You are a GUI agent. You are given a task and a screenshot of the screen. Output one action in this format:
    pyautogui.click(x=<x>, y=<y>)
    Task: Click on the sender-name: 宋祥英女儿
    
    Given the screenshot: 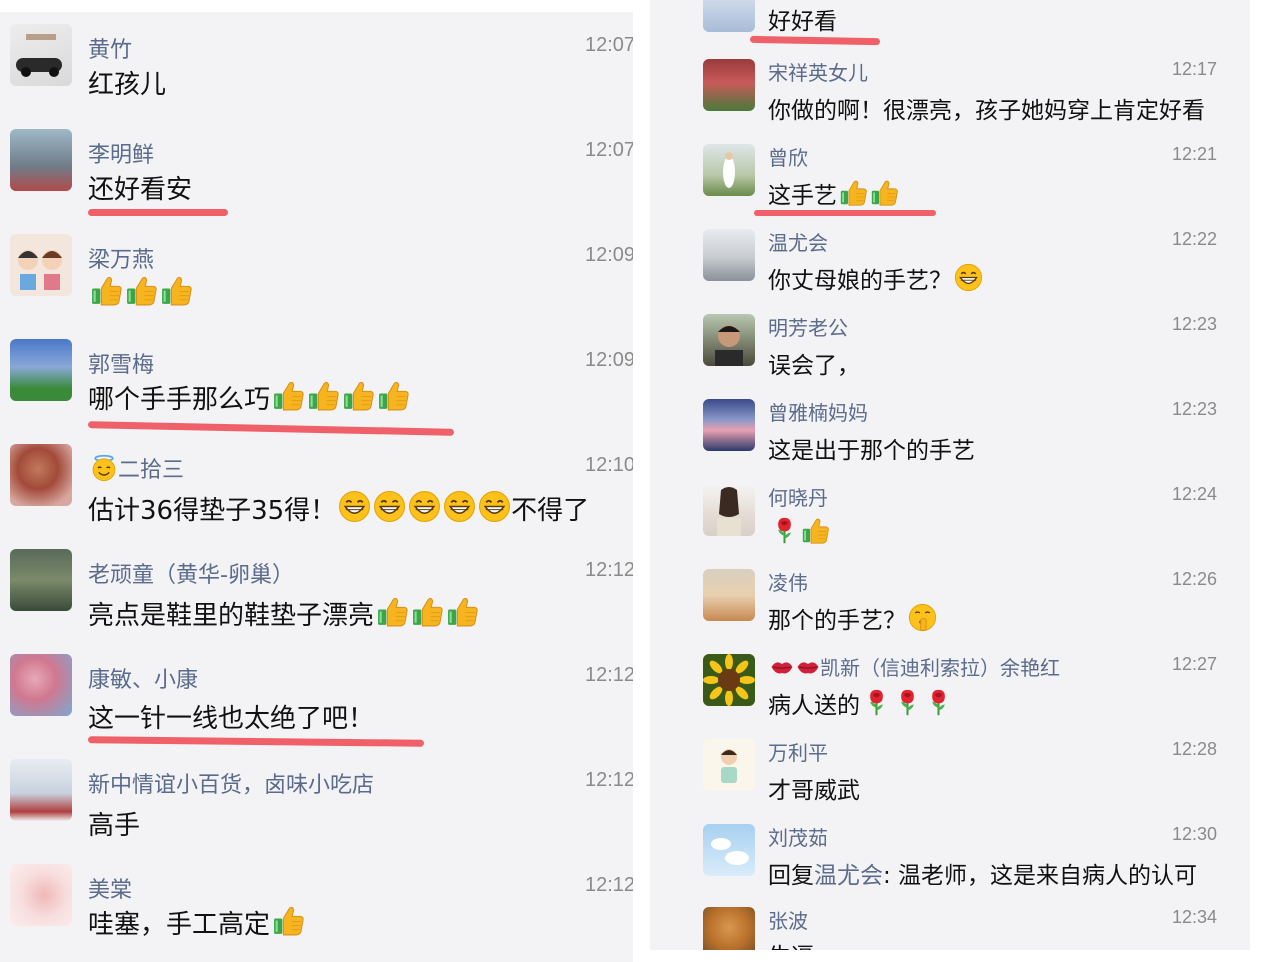 What is the action you would take?
    pyautogui.click(x=818, y=71)
    